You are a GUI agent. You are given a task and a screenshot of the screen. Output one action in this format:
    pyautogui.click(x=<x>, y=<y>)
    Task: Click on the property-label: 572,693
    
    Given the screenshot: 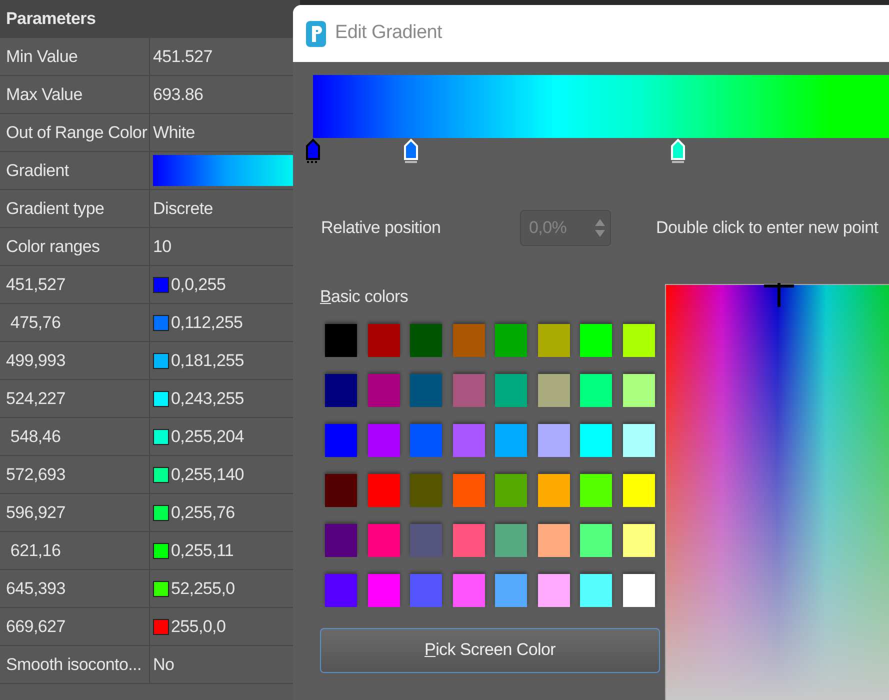 What is the action you would take?
    pyautogui.click(x=36, y=475)
    